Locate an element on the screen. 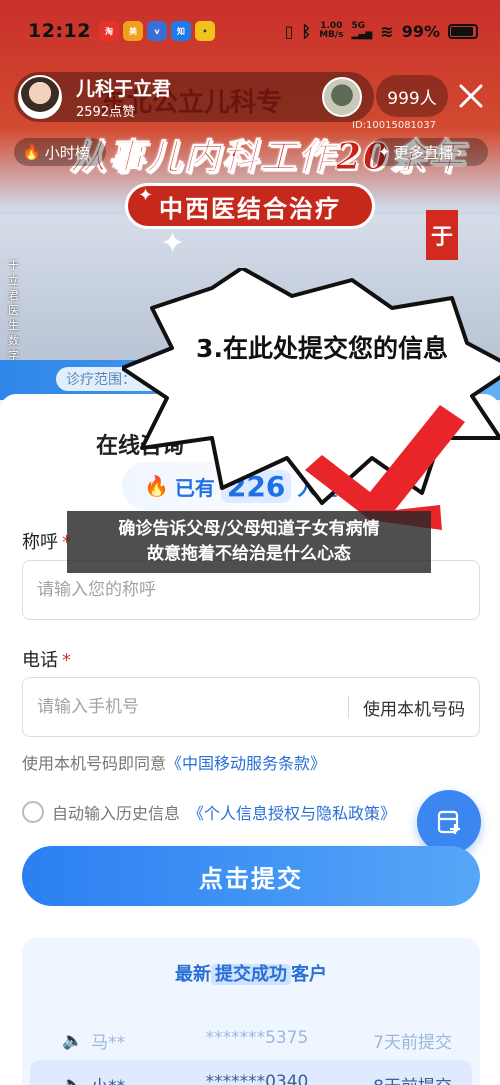 The image size is (500, 1085). zhihu-app-icon: 知 is located at coordinates (180, 31).